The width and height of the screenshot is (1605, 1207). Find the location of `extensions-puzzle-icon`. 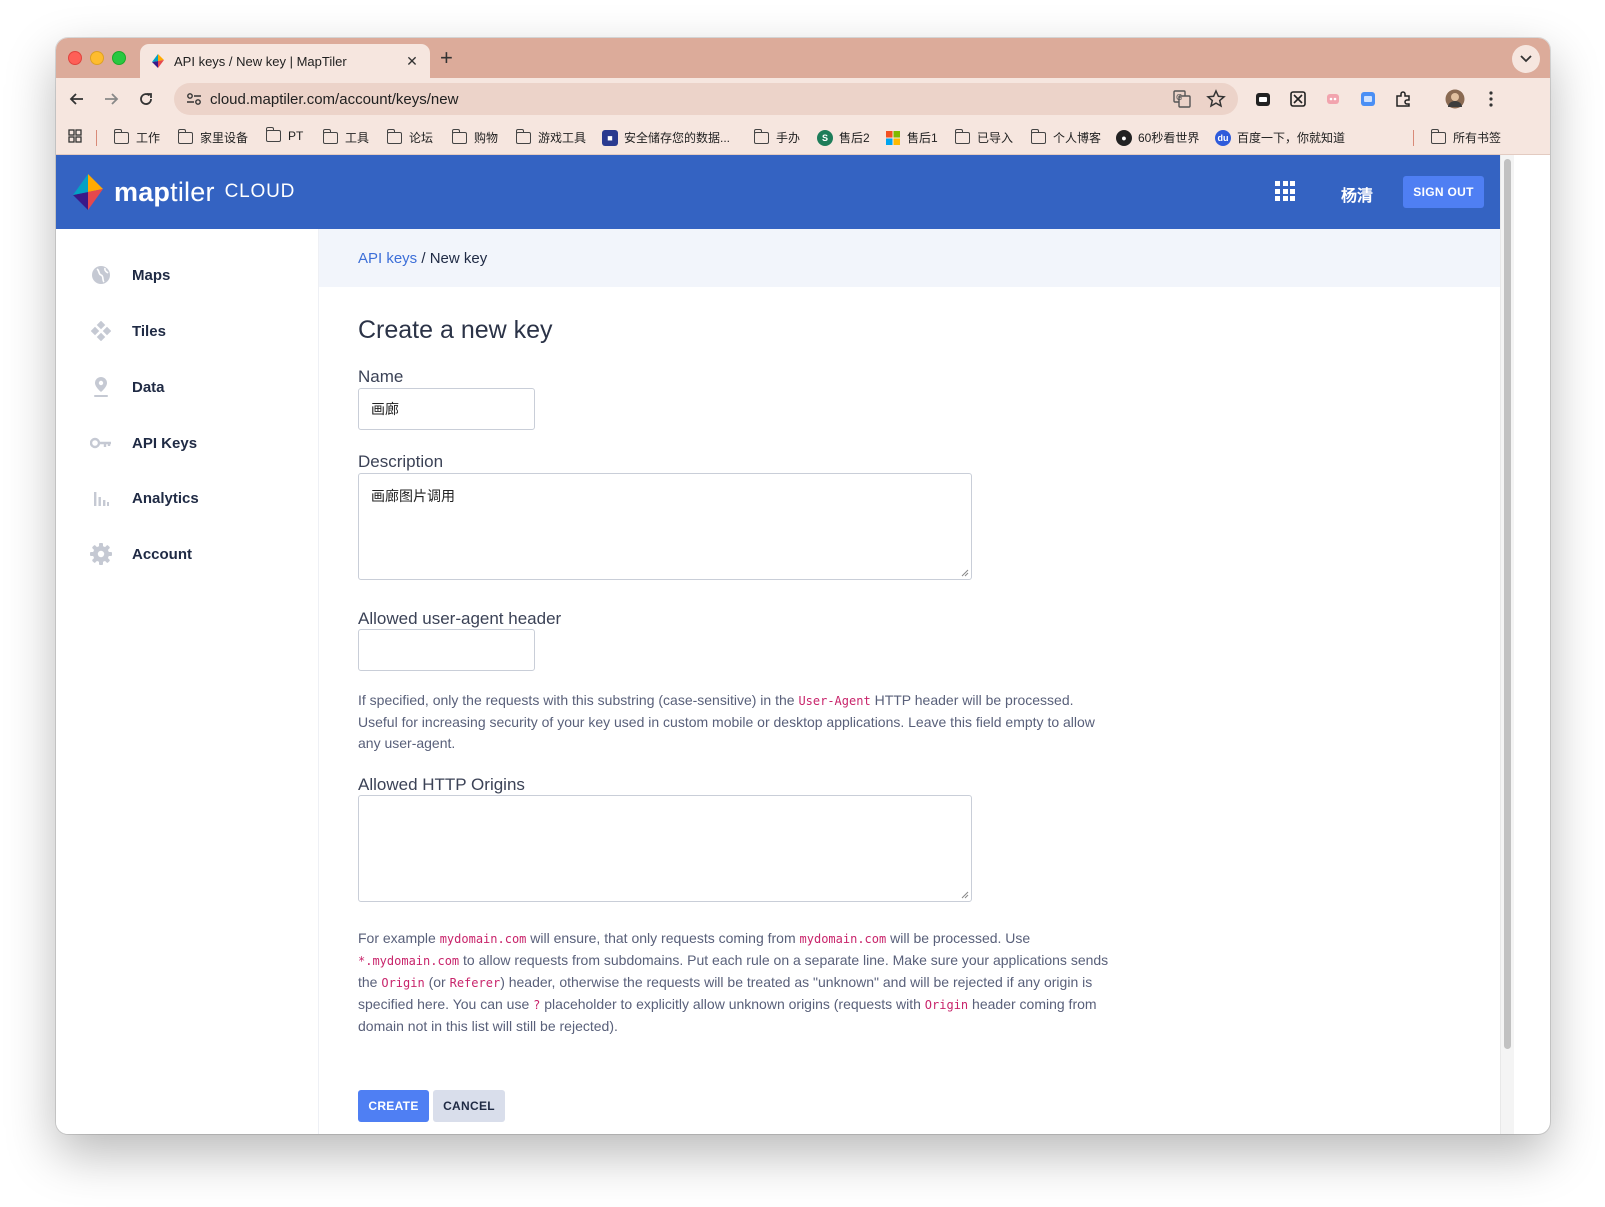

extensions-puzzle-icon is located at coordinates (1403, 99).